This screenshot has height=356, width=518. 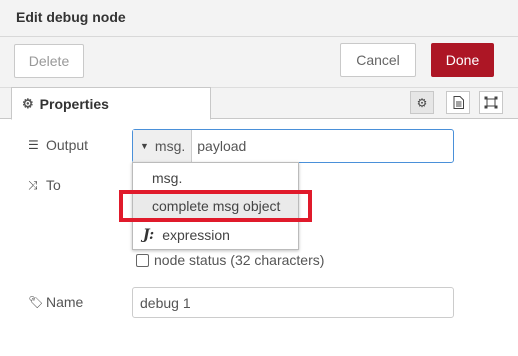 What do you see at coordinates (33, 184) in the screenshot?
I see `shuffle-icon: ⤨` at bounding box center [33, 184].